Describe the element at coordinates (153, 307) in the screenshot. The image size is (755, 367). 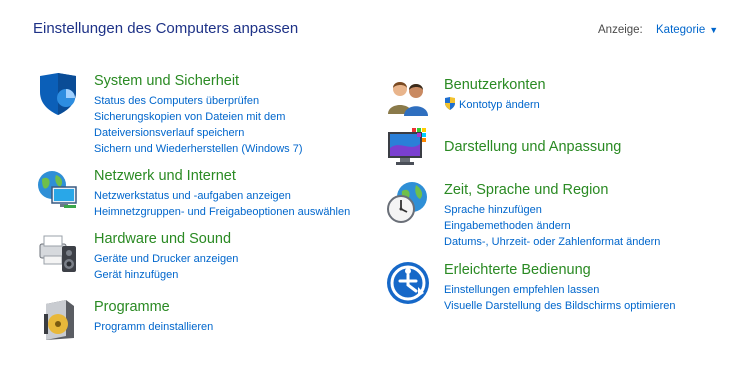
I see `category-title-programs: Programme` at that location.